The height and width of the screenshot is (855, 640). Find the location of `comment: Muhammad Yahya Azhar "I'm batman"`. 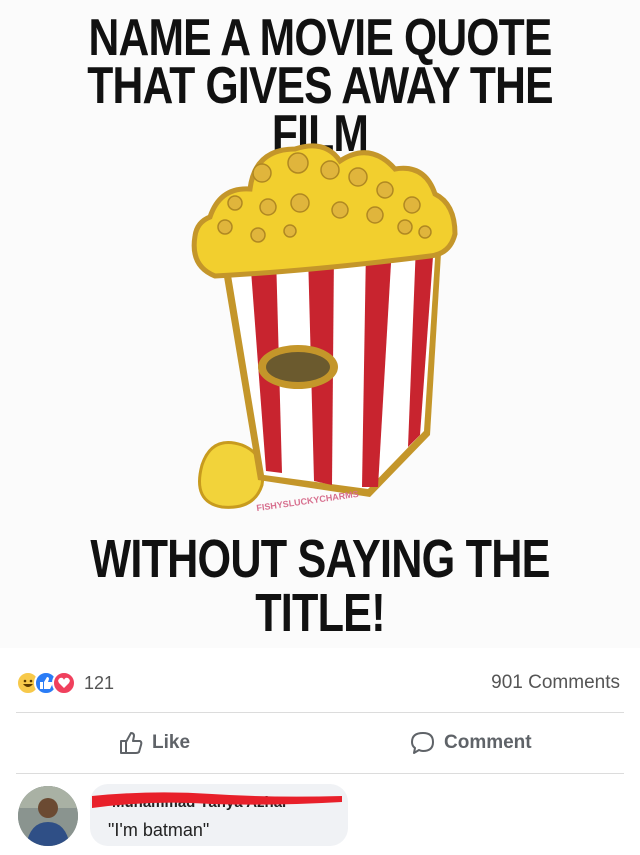

comment: Muhammad Yahya Azhar "I'm batman" is located at coordinates (320, 817).